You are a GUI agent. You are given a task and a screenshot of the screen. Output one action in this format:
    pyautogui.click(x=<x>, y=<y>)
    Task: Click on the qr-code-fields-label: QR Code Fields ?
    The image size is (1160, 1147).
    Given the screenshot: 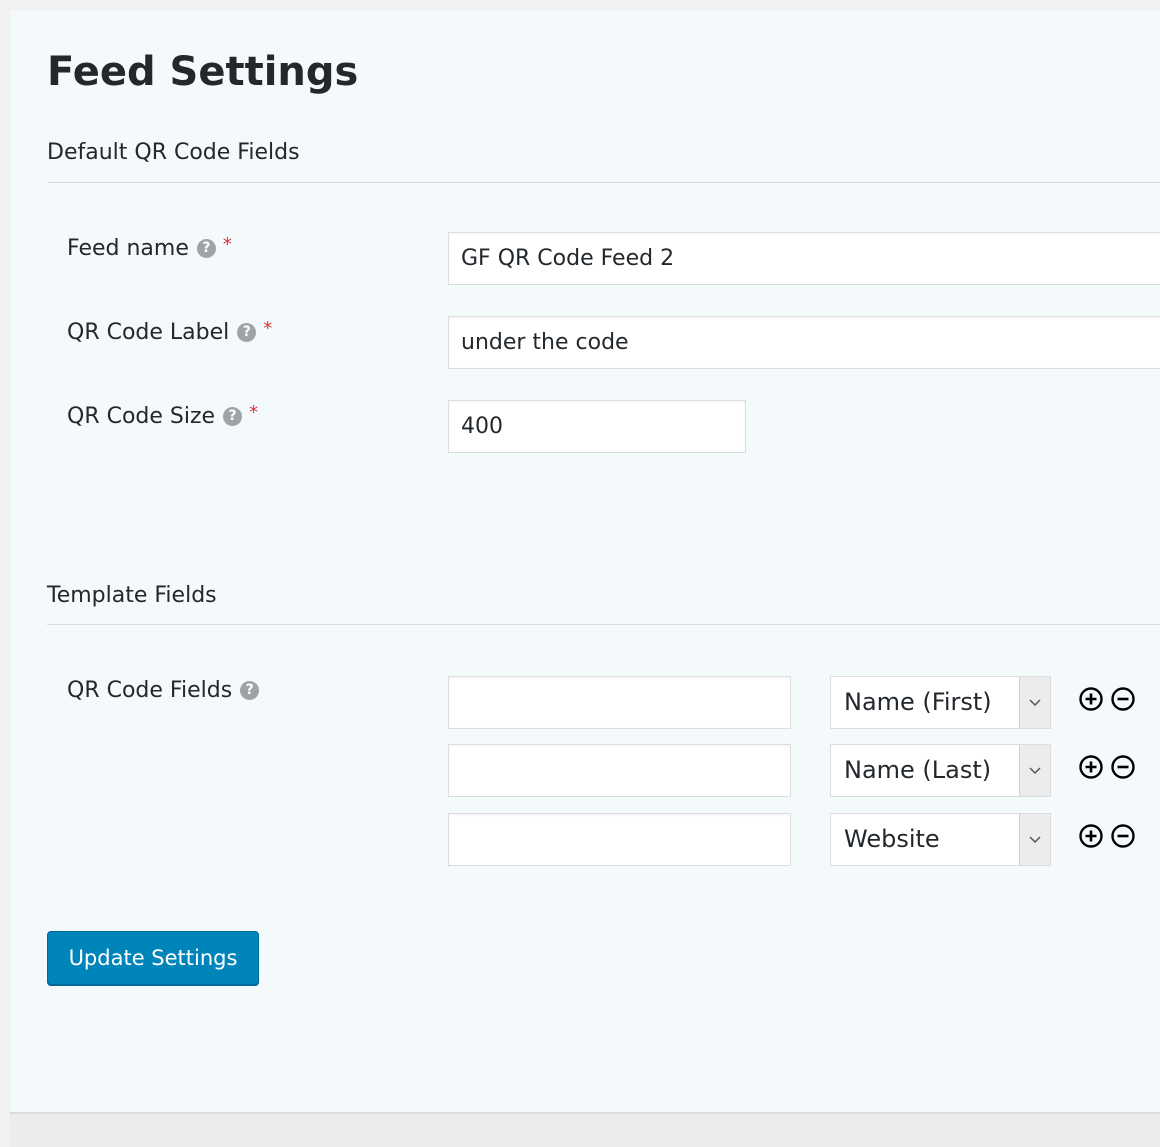 What is the action you would take?
    pyautogui.click(x=163, y=690)
    